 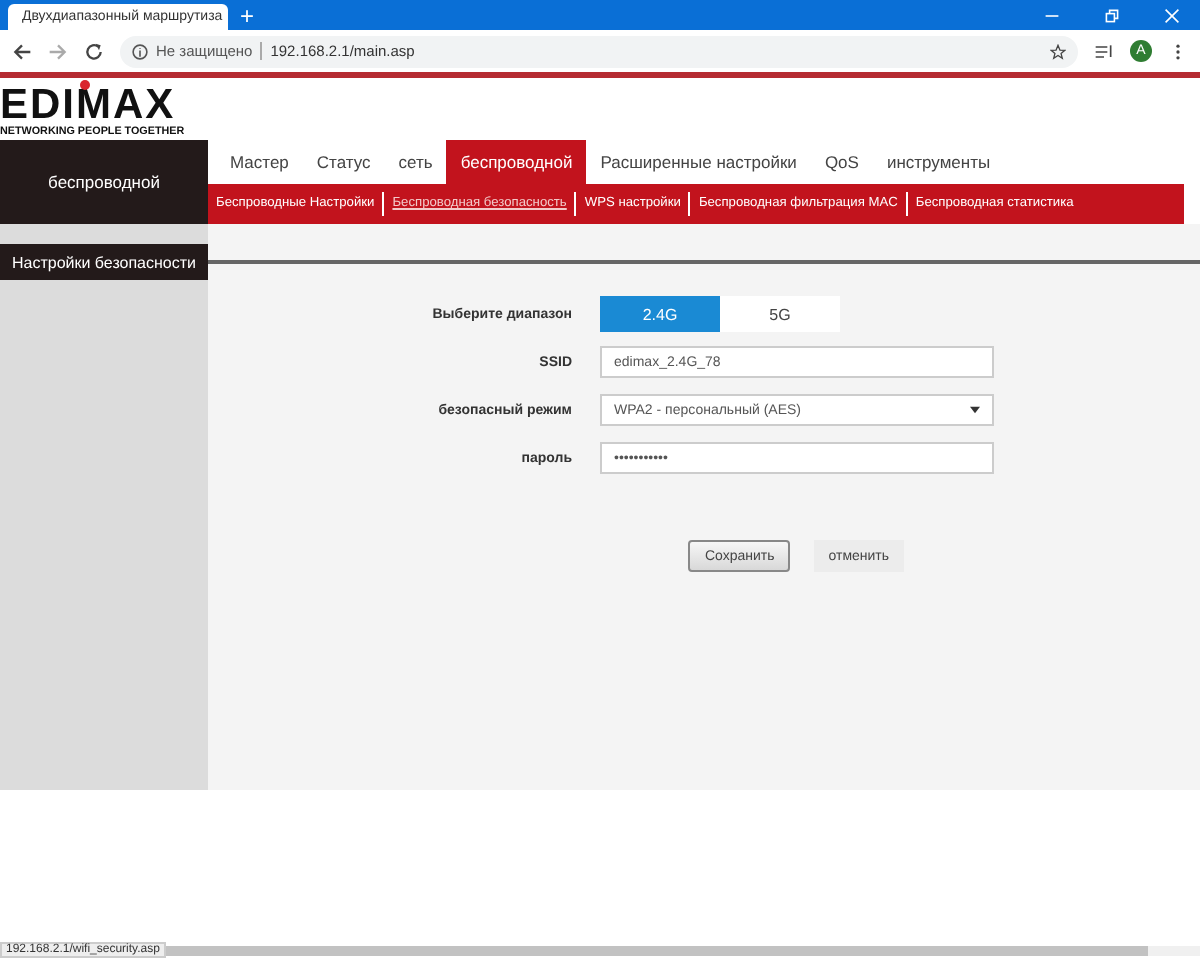 I want to click on scrollbar, so click(x=682, y=950).